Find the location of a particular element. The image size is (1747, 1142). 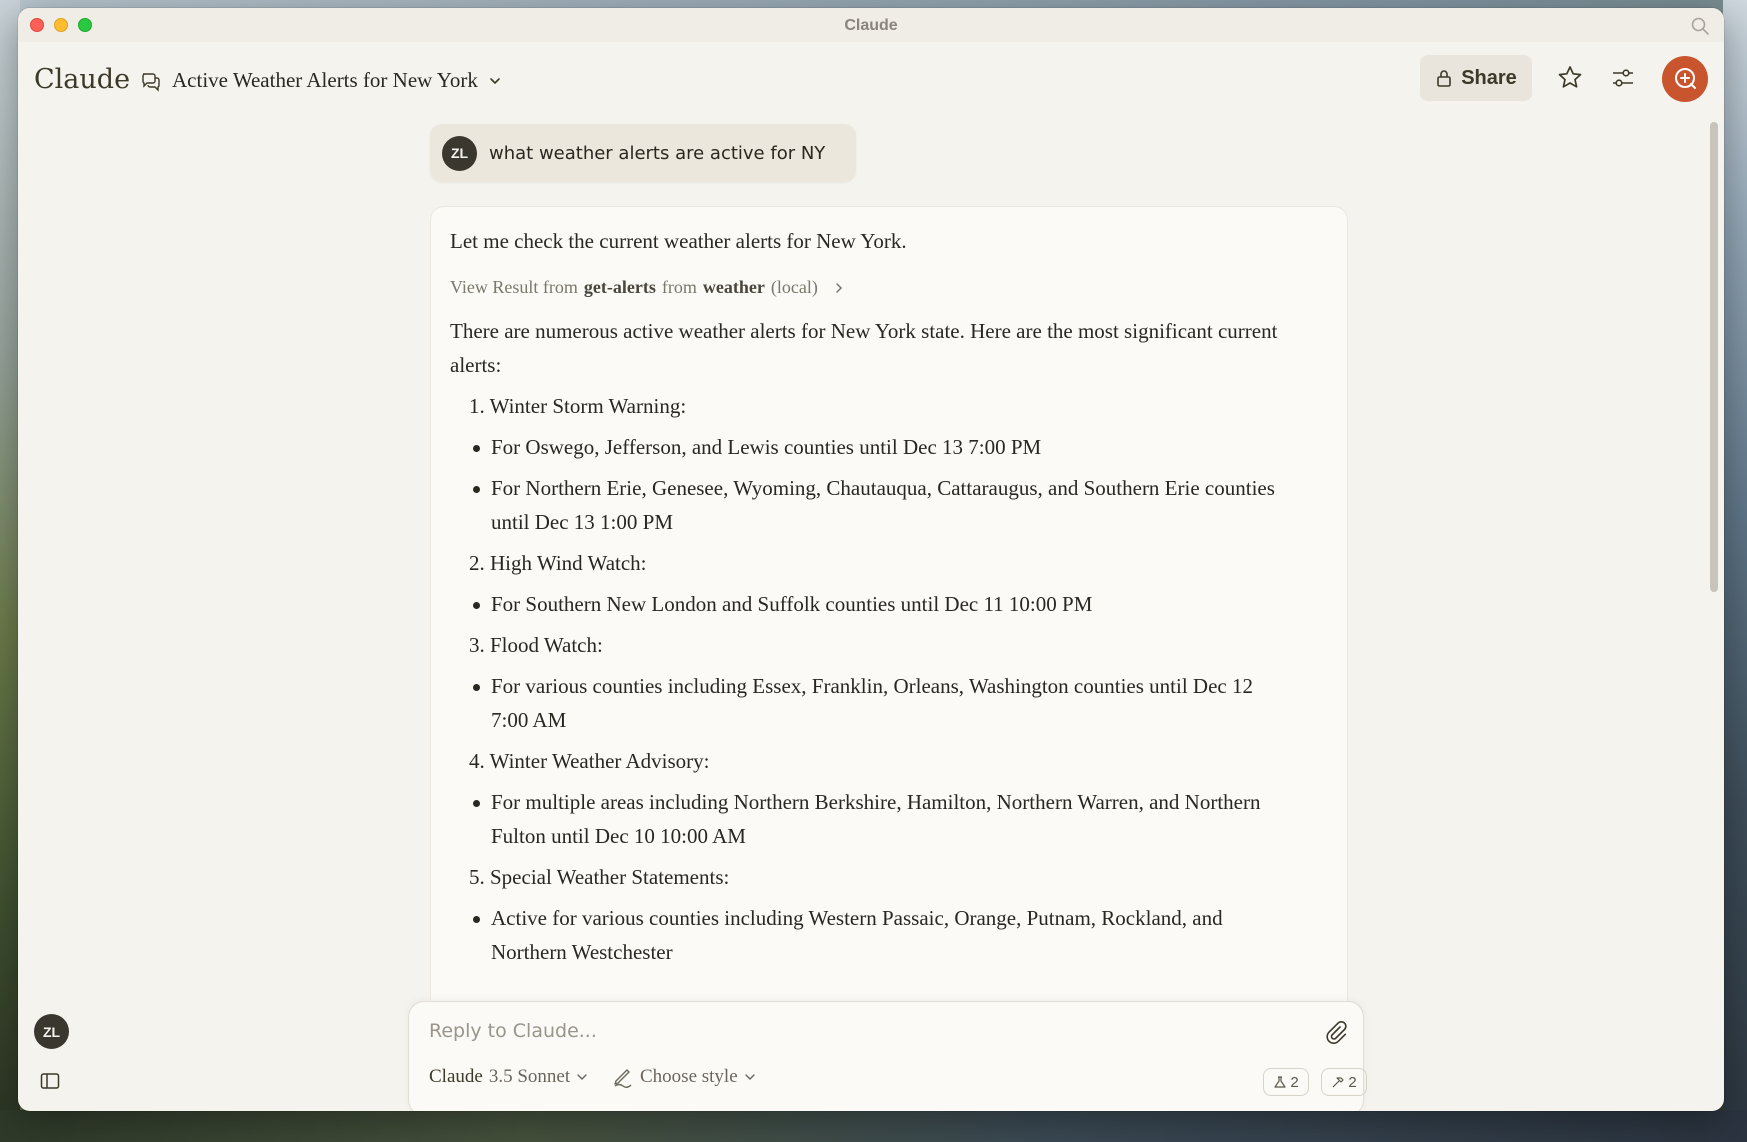

alert-heading: 3. Flood Watch: is located at coordinates (536, 645).